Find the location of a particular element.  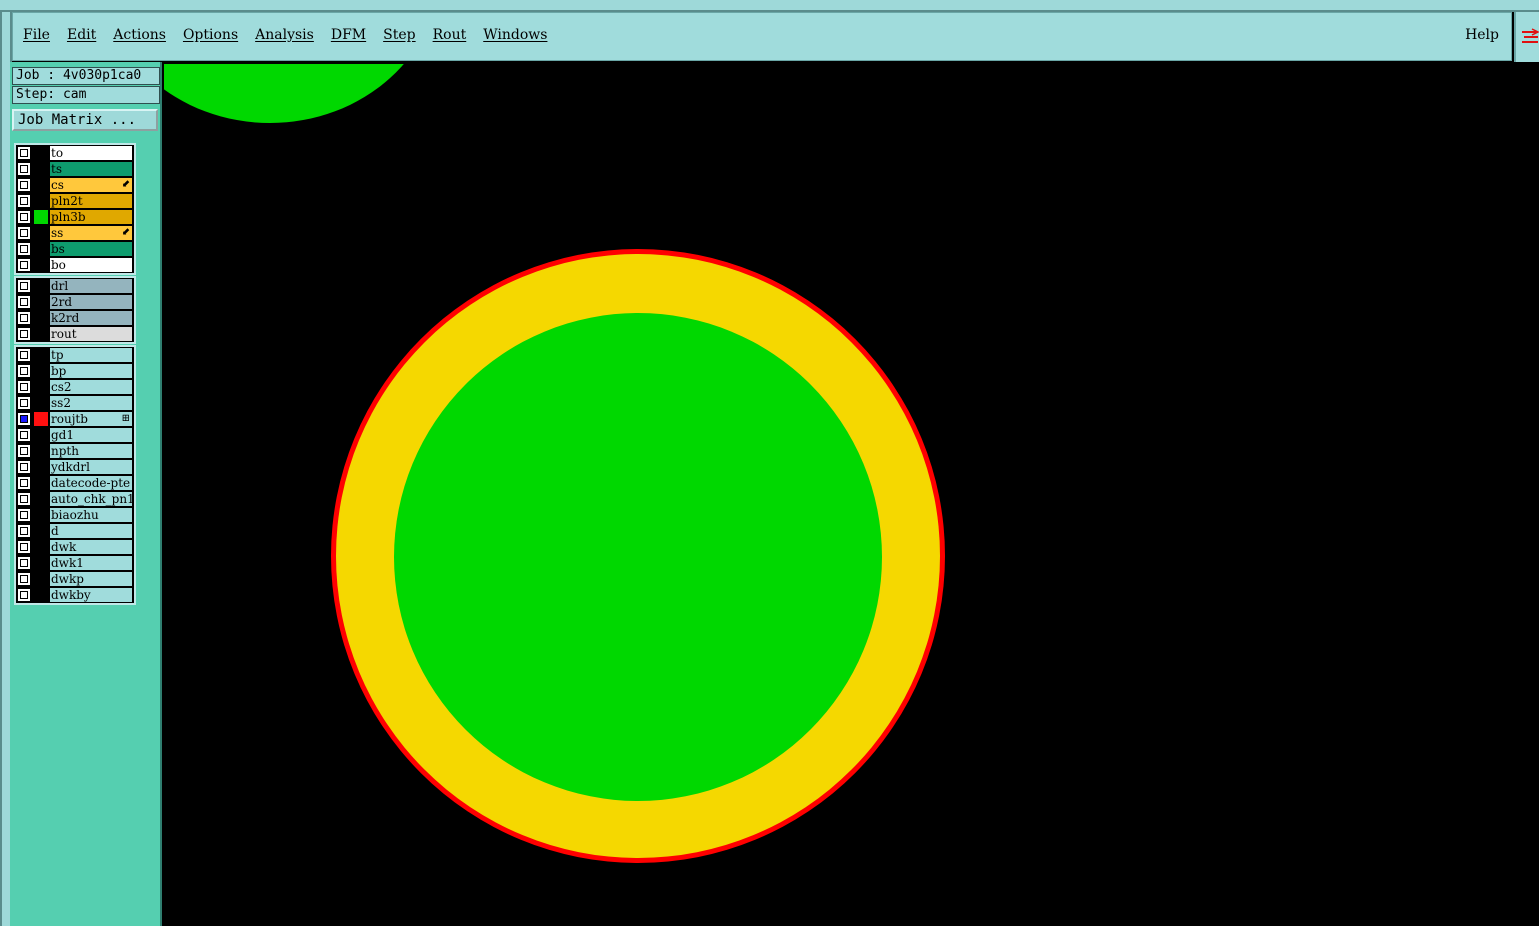

layer-name: to is located at coordinates (91, 153).